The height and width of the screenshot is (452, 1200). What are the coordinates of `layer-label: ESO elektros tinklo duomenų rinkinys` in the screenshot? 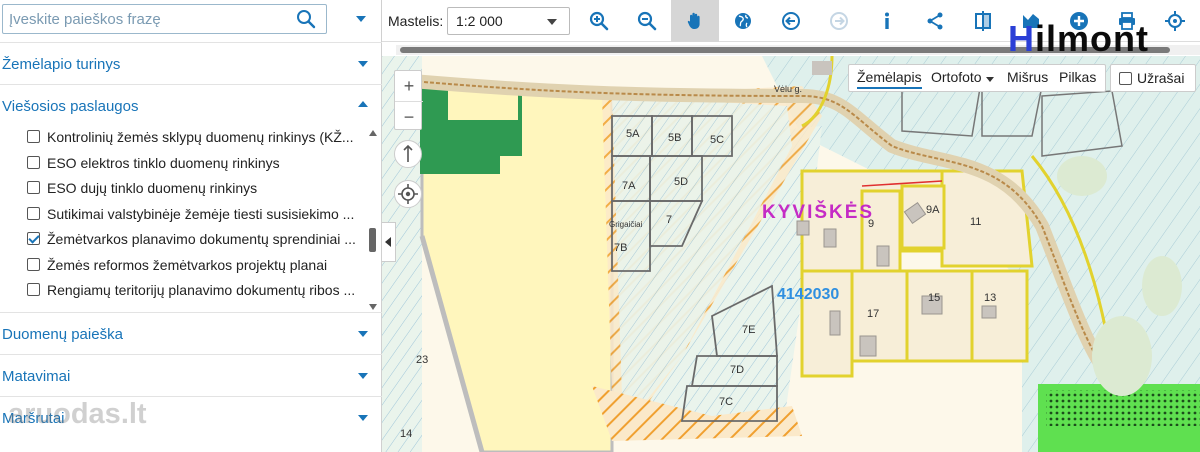 It's located at (163, 162).